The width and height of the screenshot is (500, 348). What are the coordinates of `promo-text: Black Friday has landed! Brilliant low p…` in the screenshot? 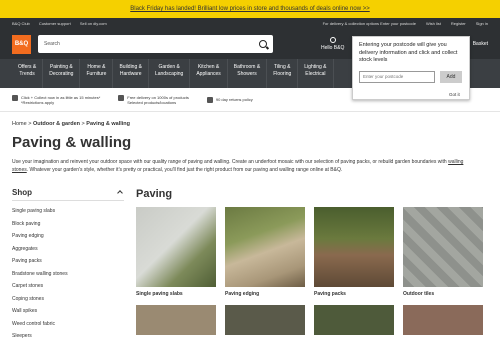 It's located at (249, 9).